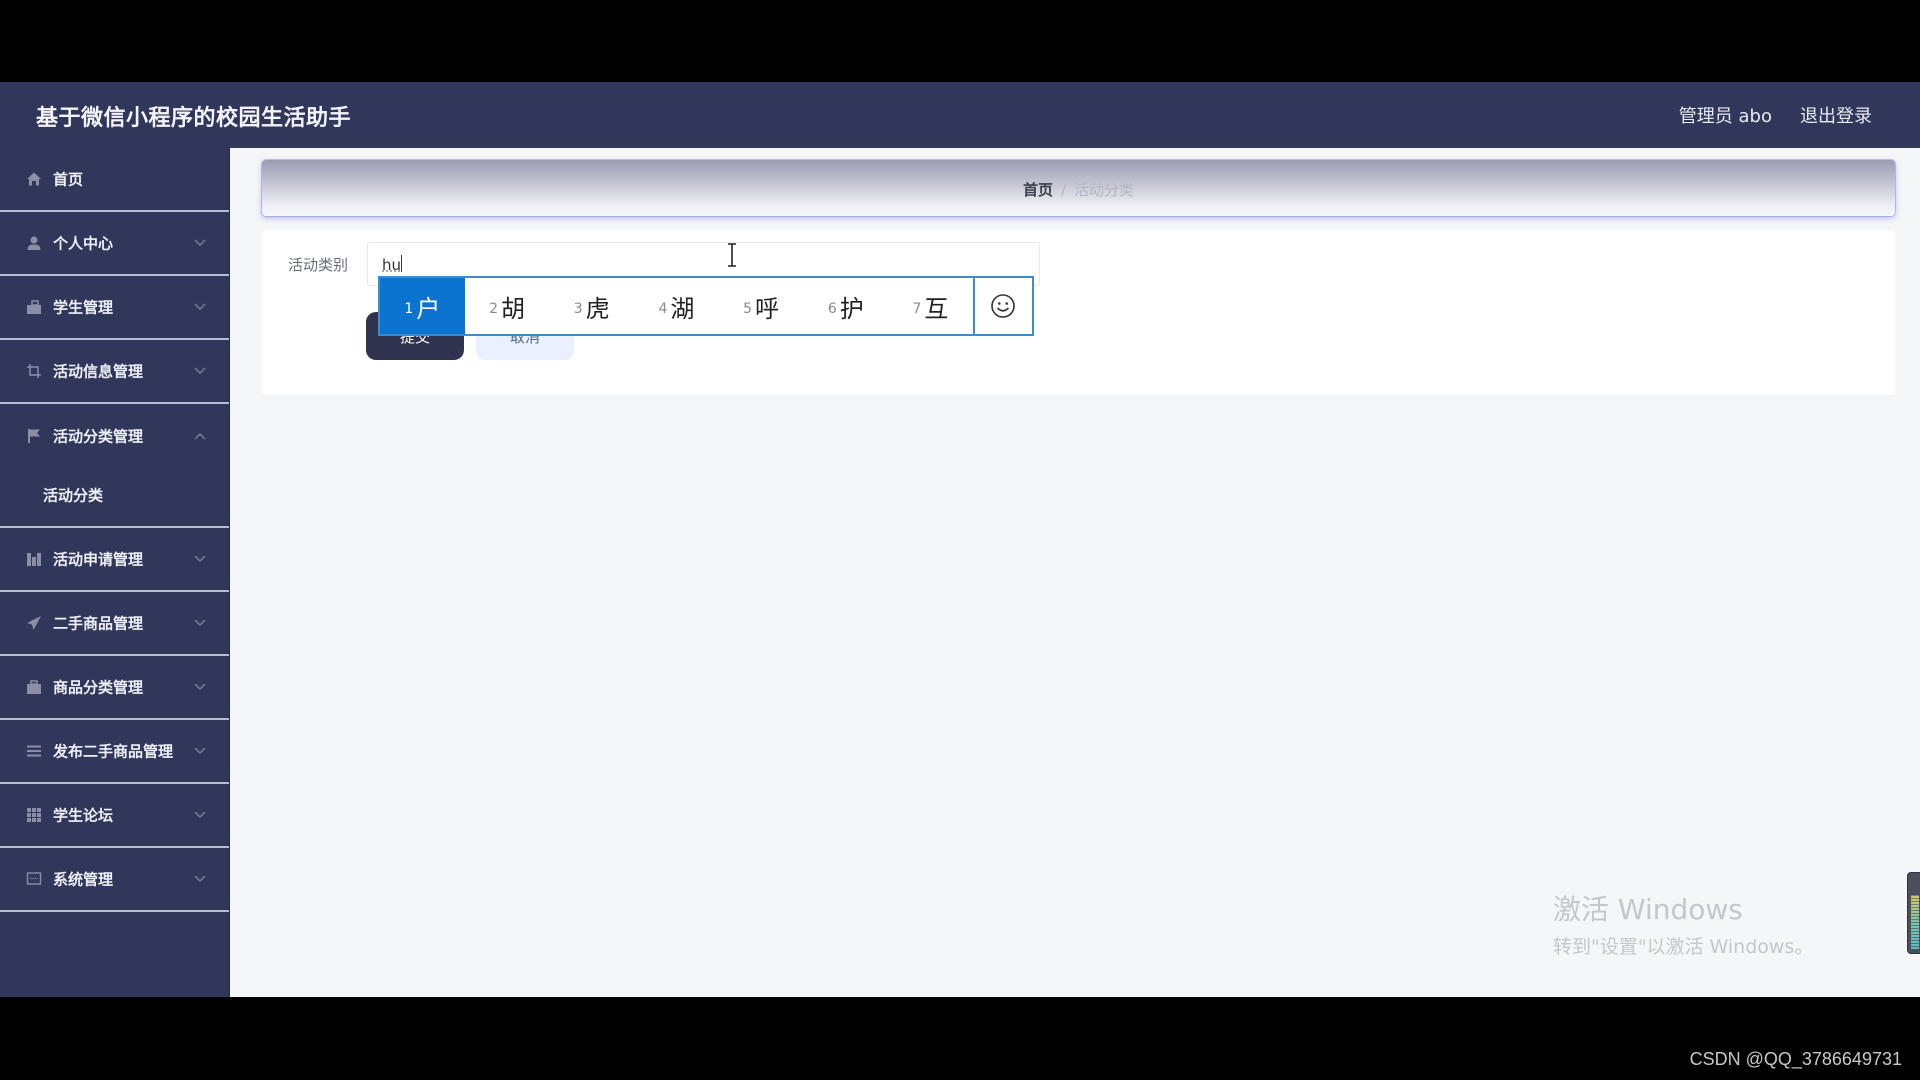  Describe the element at coordinates (1915, 922) in the screenshot. I see `audio-level-fill` at that location.